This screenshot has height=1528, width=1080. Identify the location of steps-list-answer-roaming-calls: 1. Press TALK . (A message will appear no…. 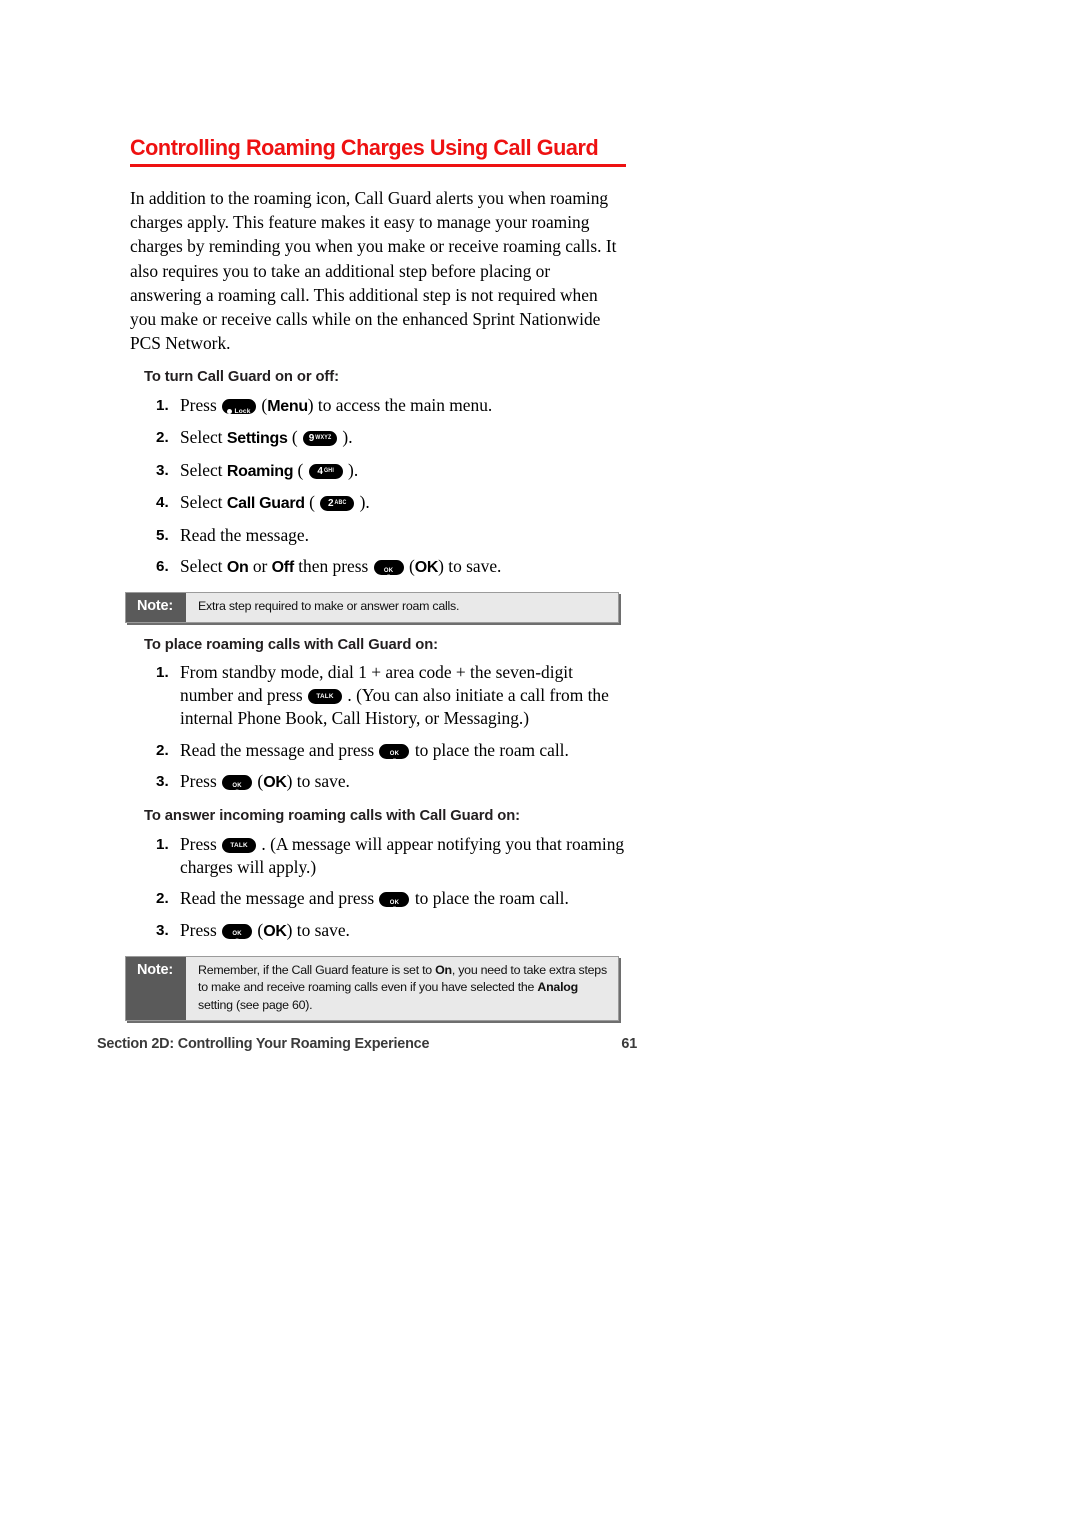
(380, 888).